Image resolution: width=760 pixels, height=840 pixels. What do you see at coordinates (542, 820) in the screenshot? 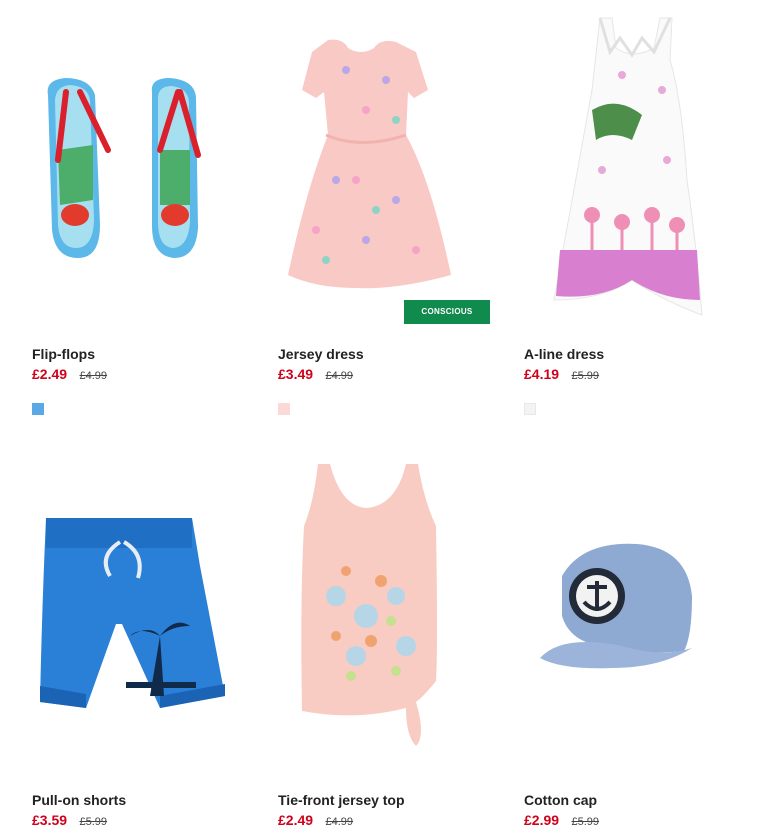
I see `sale-price: £2.99` at bounding box center [542, 820].